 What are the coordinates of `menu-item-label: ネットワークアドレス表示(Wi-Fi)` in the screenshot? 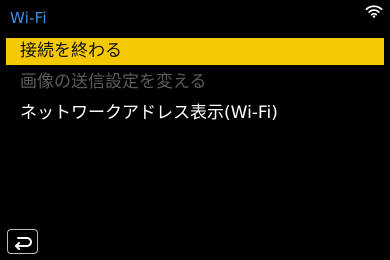 It's located at (149, 113).